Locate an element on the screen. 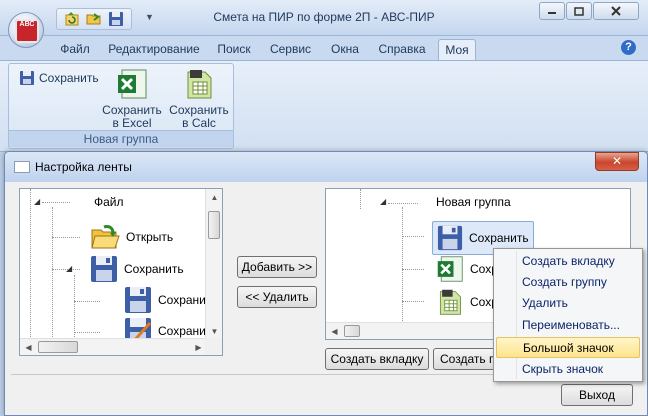 The height and width of the screenshot is (416, 648). tab-help: Справка is located at coordinates (402, 49).